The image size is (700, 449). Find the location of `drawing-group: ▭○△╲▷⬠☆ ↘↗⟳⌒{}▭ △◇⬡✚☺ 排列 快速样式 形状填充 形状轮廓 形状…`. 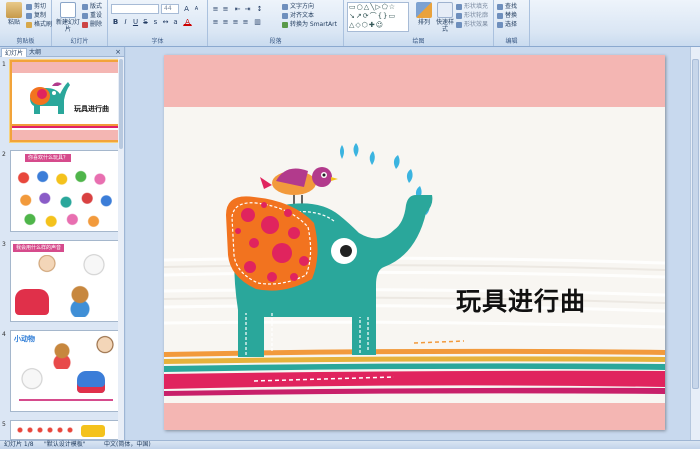

drawing-group: ▭○△╲▷⬠☆ ↘↗⟳⌒{}▭ △◇⬡✚☺ 排列 快速样式 形状填充 形状轮廓 形状… is located at coordinates (419, 23).